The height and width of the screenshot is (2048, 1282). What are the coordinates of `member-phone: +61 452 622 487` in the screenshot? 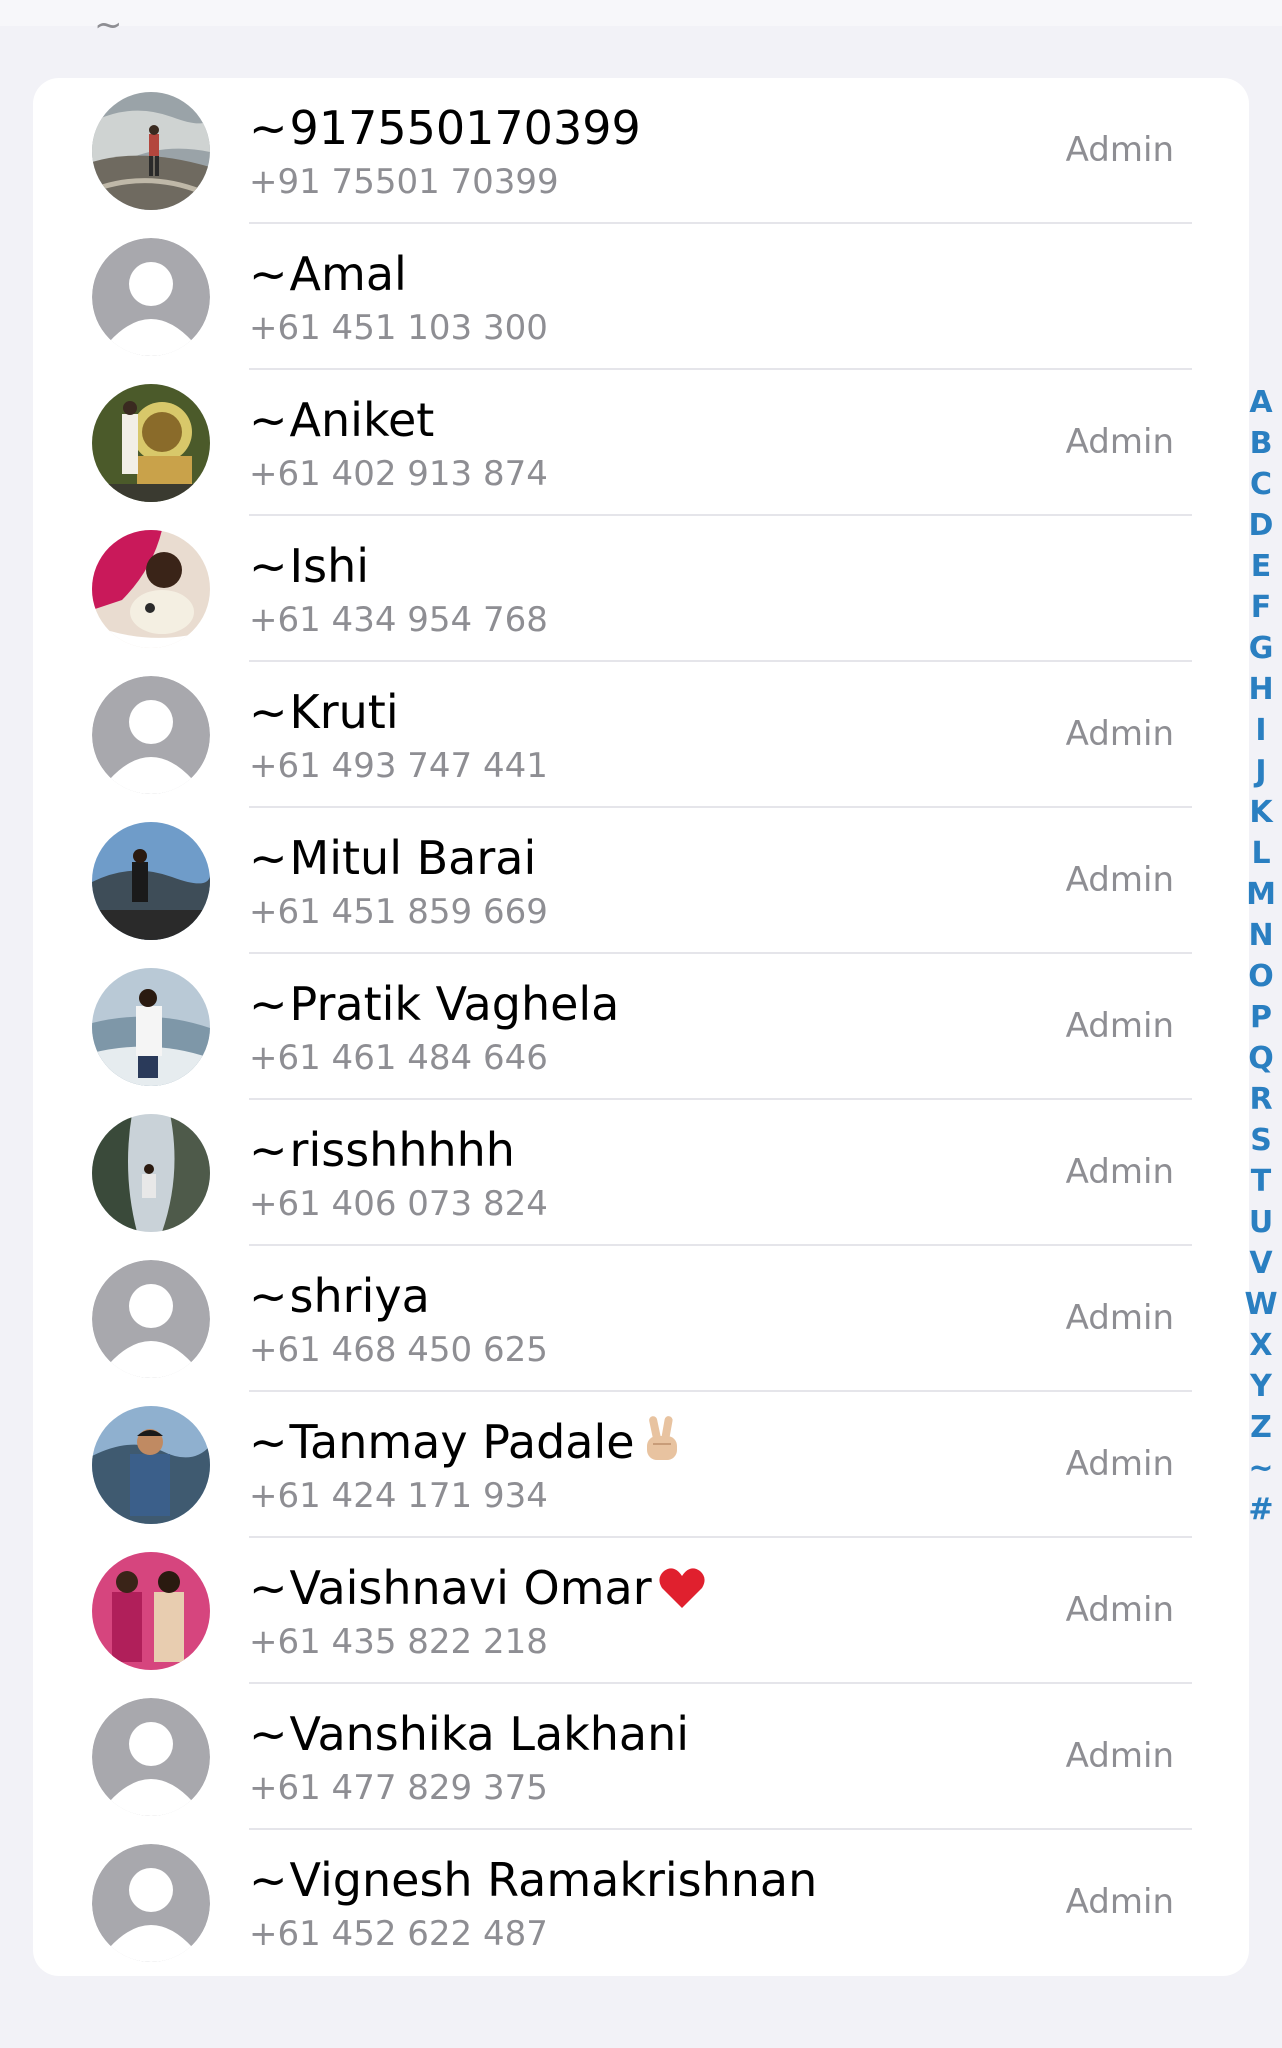 It's located at (398, 1934).